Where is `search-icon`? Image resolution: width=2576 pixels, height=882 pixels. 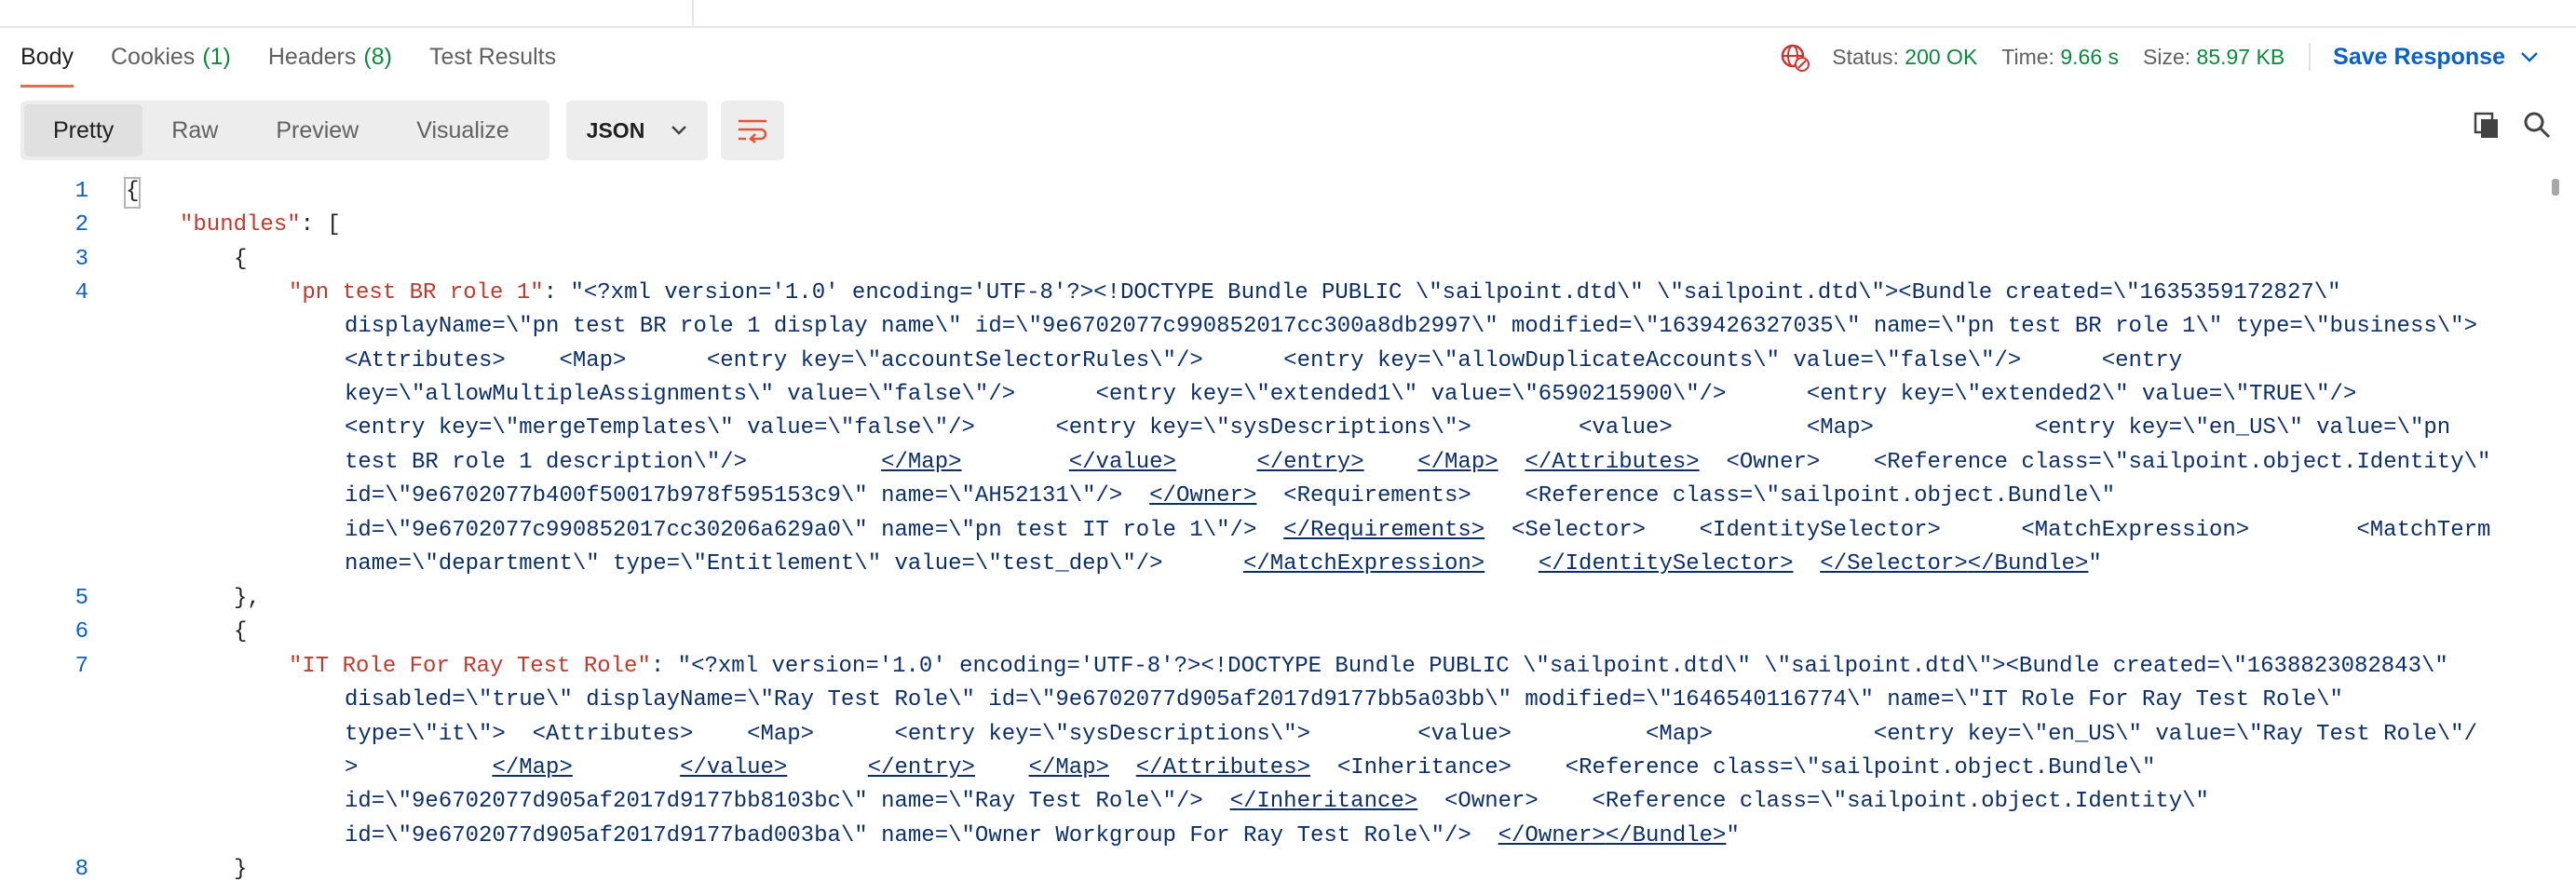
search-icon is located at coordinates (2537, 125).